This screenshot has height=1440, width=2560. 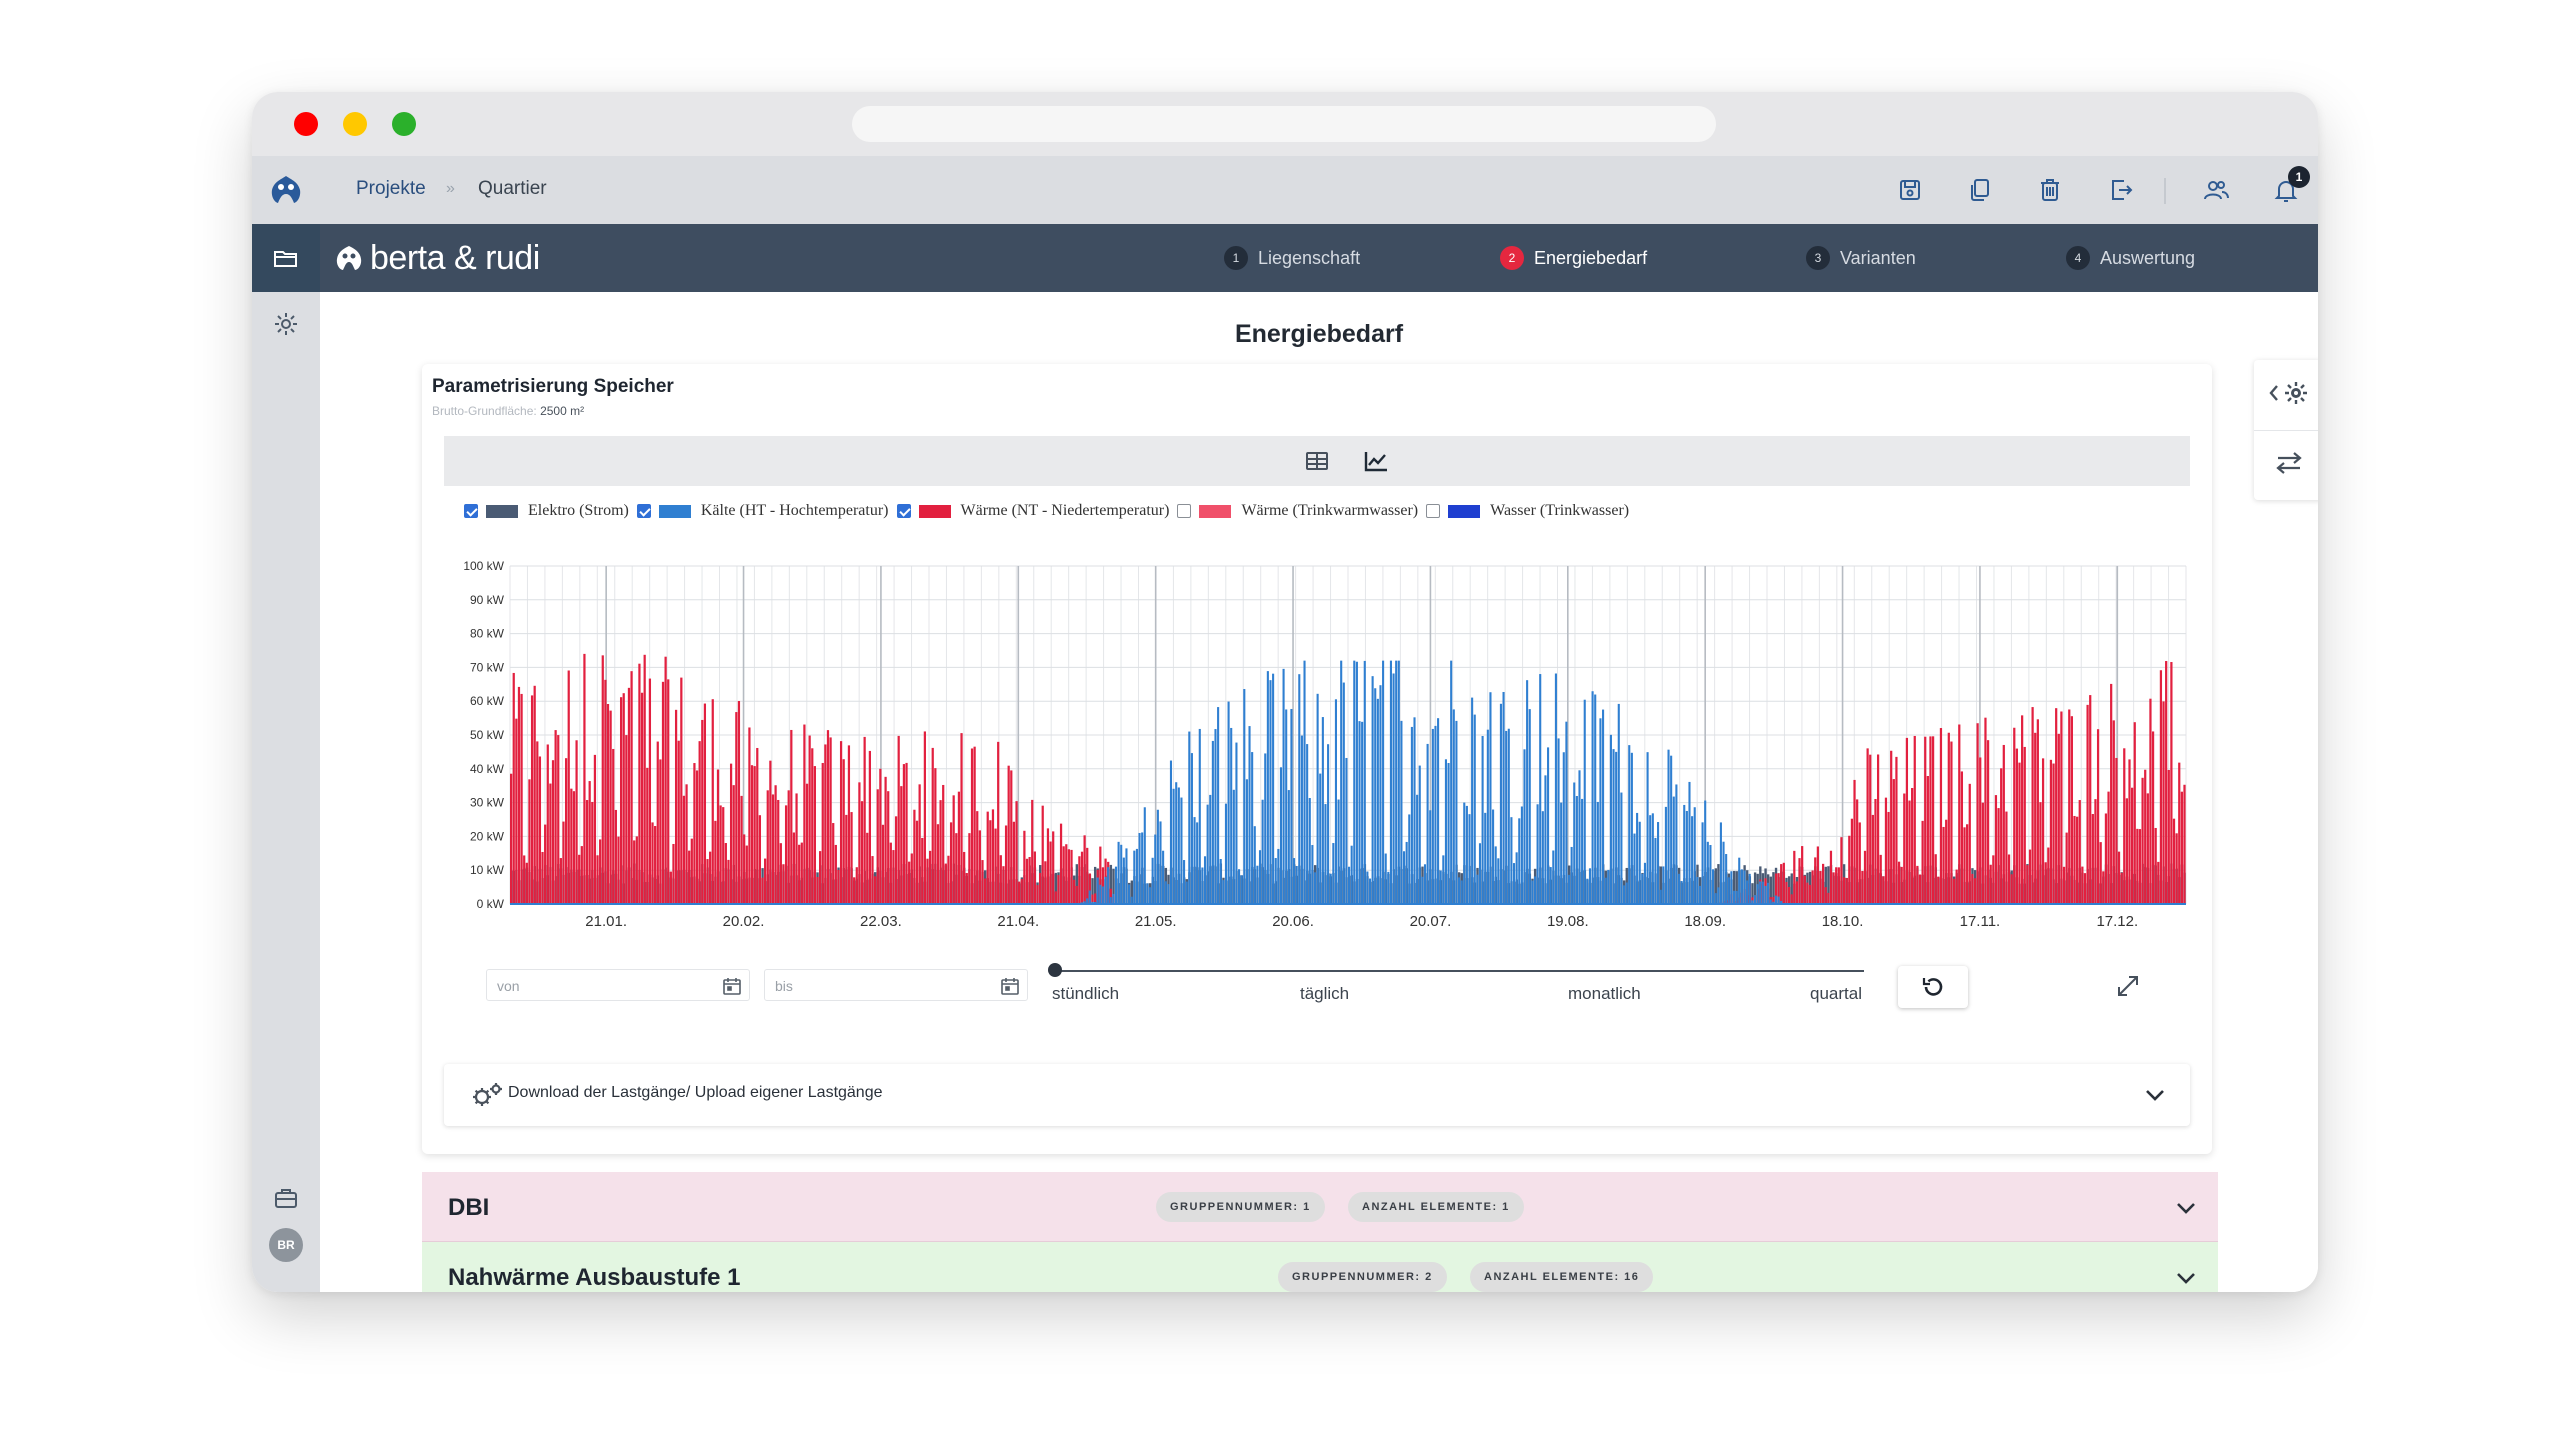 What do you see at coordinates (1324, 994) in the screenshot?
I see `resolution-label-daily: täglich` at bounding box center [1324, 994].